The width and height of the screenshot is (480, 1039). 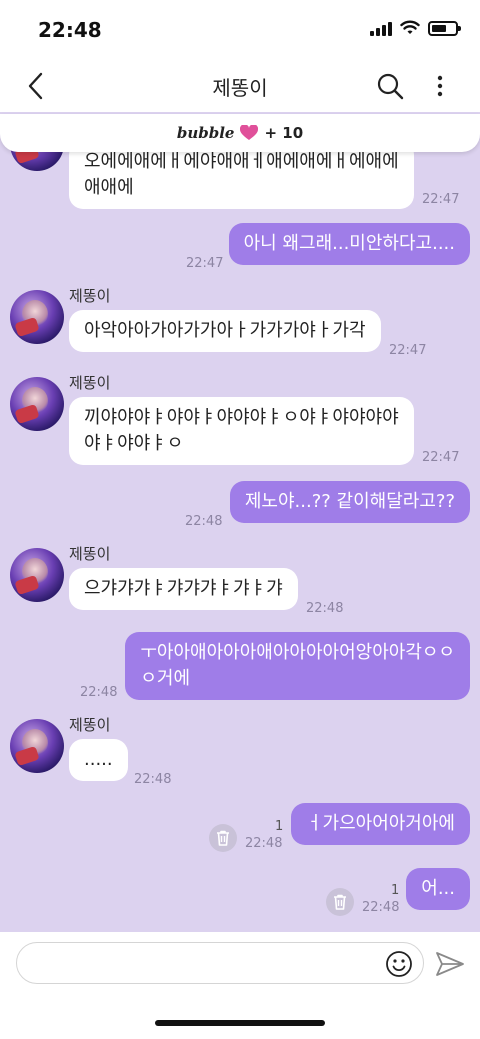 What do you see at coordinates (70, 30) in the screenshot?
I see `status-time: 22:48` at bounding box center [70, 30].